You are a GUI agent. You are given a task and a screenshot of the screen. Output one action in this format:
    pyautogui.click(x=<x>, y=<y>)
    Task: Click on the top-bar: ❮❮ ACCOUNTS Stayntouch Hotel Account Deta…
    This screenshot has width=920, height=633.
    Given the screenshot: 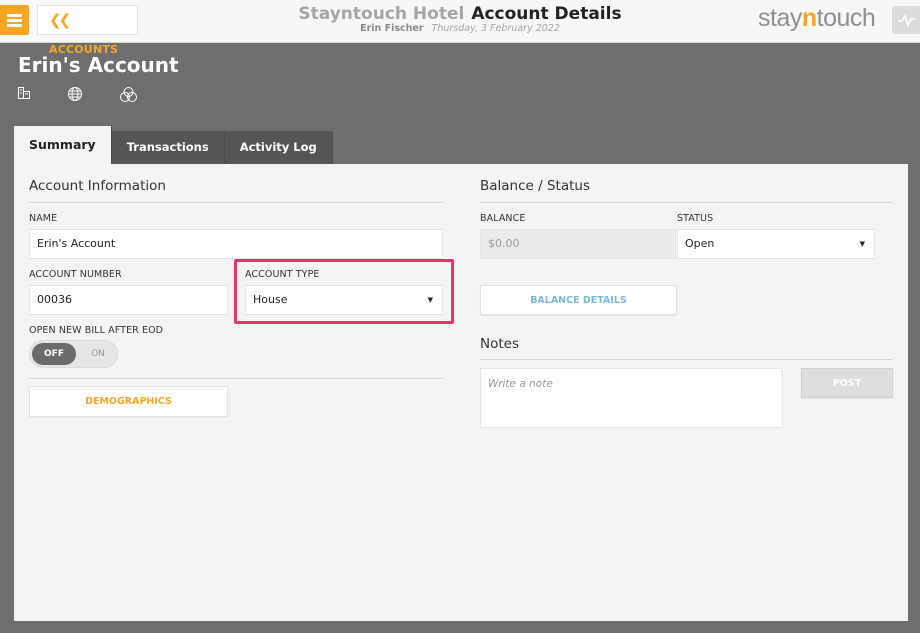 What is the action you would take?
    pyautogui.click(x=460, y=28)
    